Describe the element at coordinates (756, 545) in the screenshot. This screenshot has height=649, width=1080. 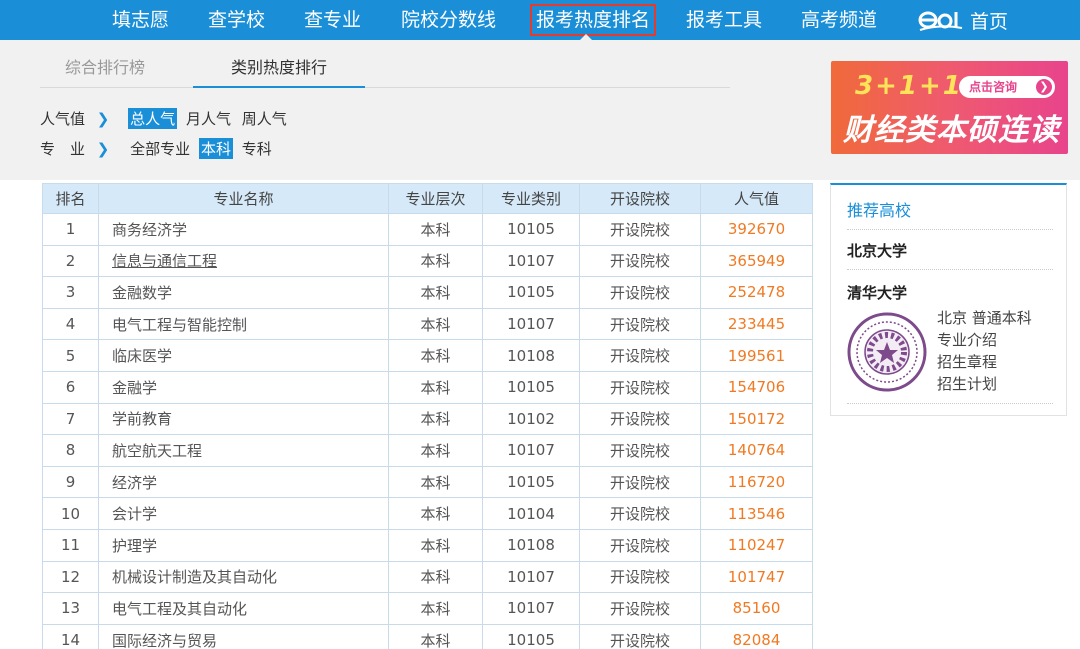
I see `popularity-cell: 110247` at that location.